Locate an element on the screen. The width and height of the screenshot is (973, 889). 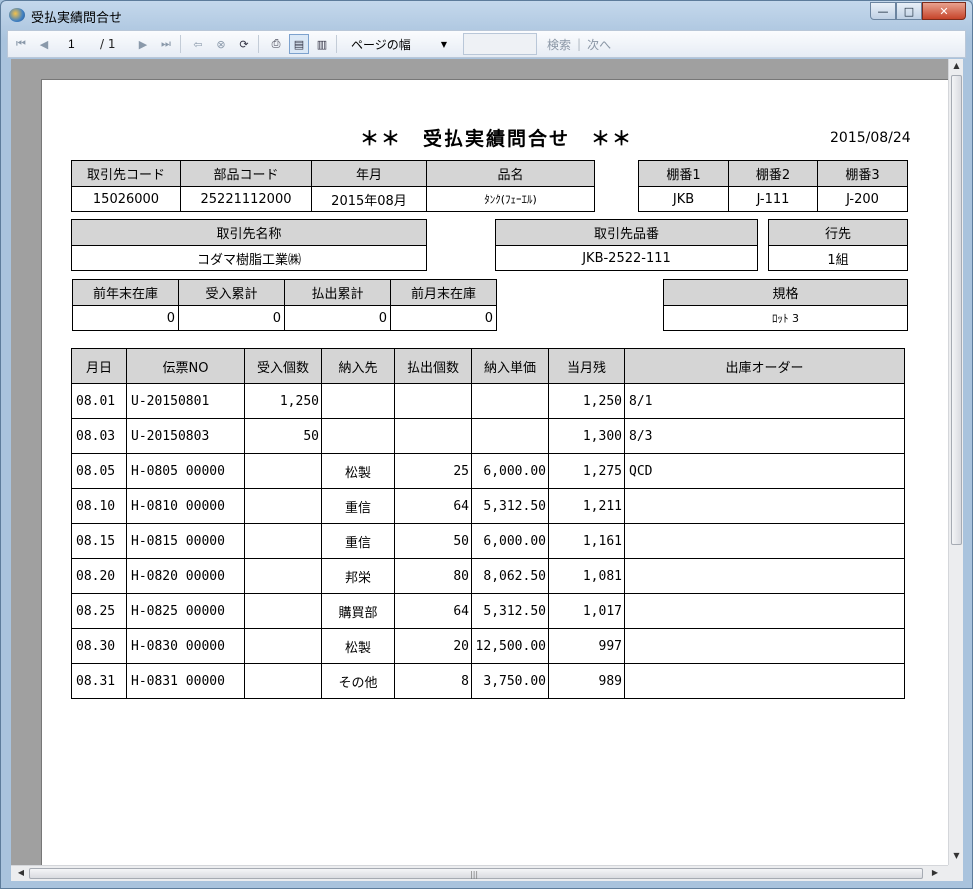
table-header-row: 月日 伝票NO 受入個数 納入先 払出個数 納入単価 当月残 出庫オーダー is located at coordinates (488, 366).